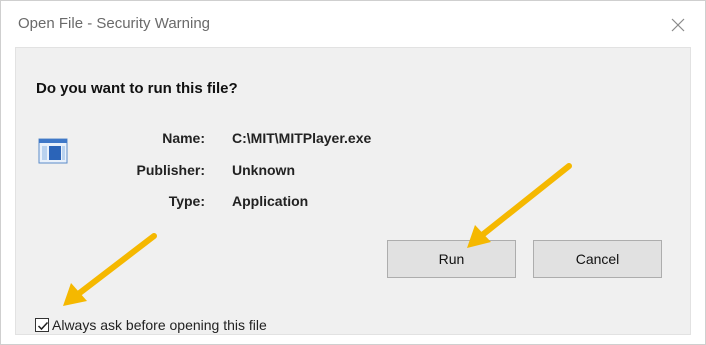 The width and height of the screenshot is (706, 345). I want to click on checkmark-icon, so click(43, 326).